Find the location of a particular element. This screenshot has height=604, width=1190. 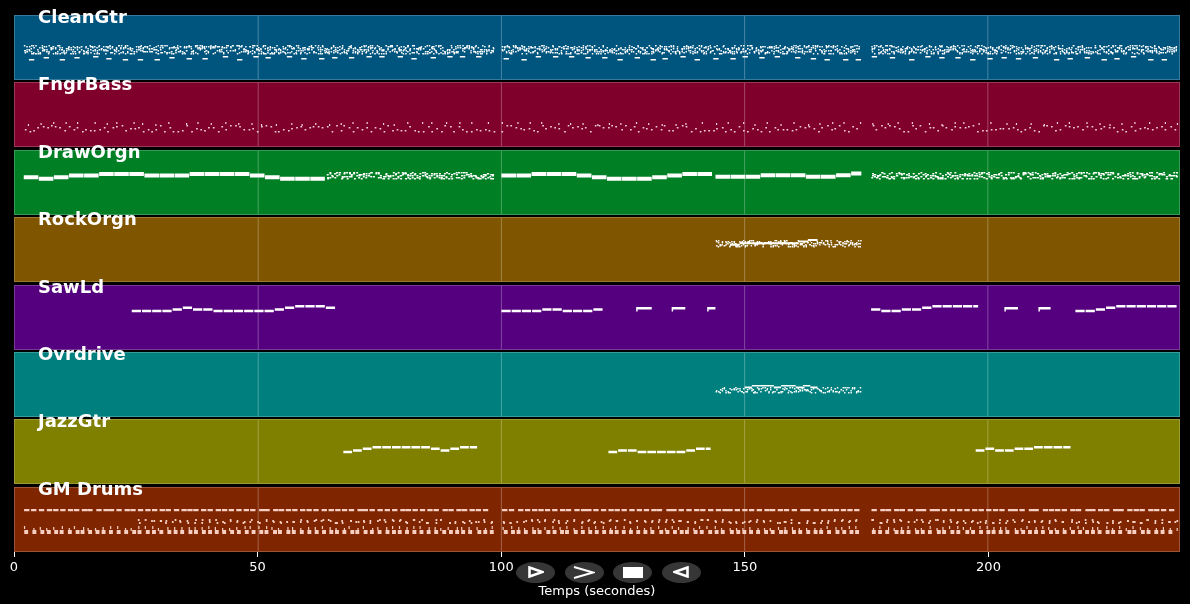

chevron-right-icon is located at coordinates (584, 572).